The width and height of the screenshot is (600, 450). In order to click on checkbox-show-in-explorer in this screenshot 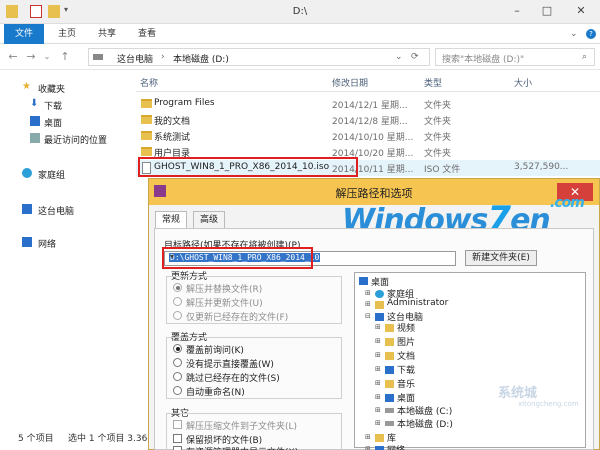, I will do `click(177, 448)`.